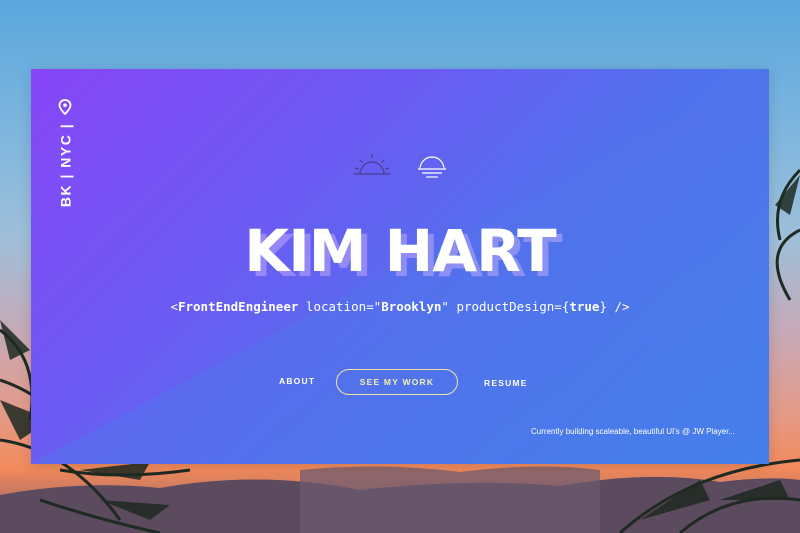 The image size is (800, 533). What do you see at coordinates (411, 306) in the screenshot?
I see `tagline-value1: Brooklyn` at bounding box center [411, 306].